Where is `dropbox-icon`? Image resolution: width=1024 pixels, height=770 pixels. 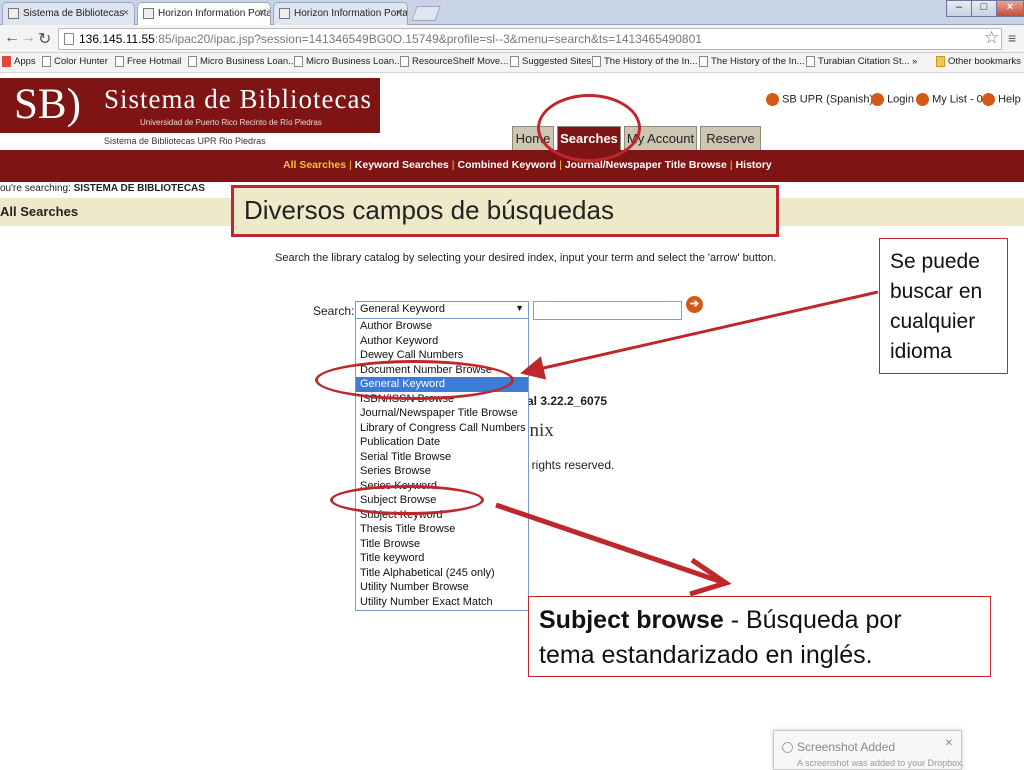
dropbox-icon is located at coordinates (787, 747).